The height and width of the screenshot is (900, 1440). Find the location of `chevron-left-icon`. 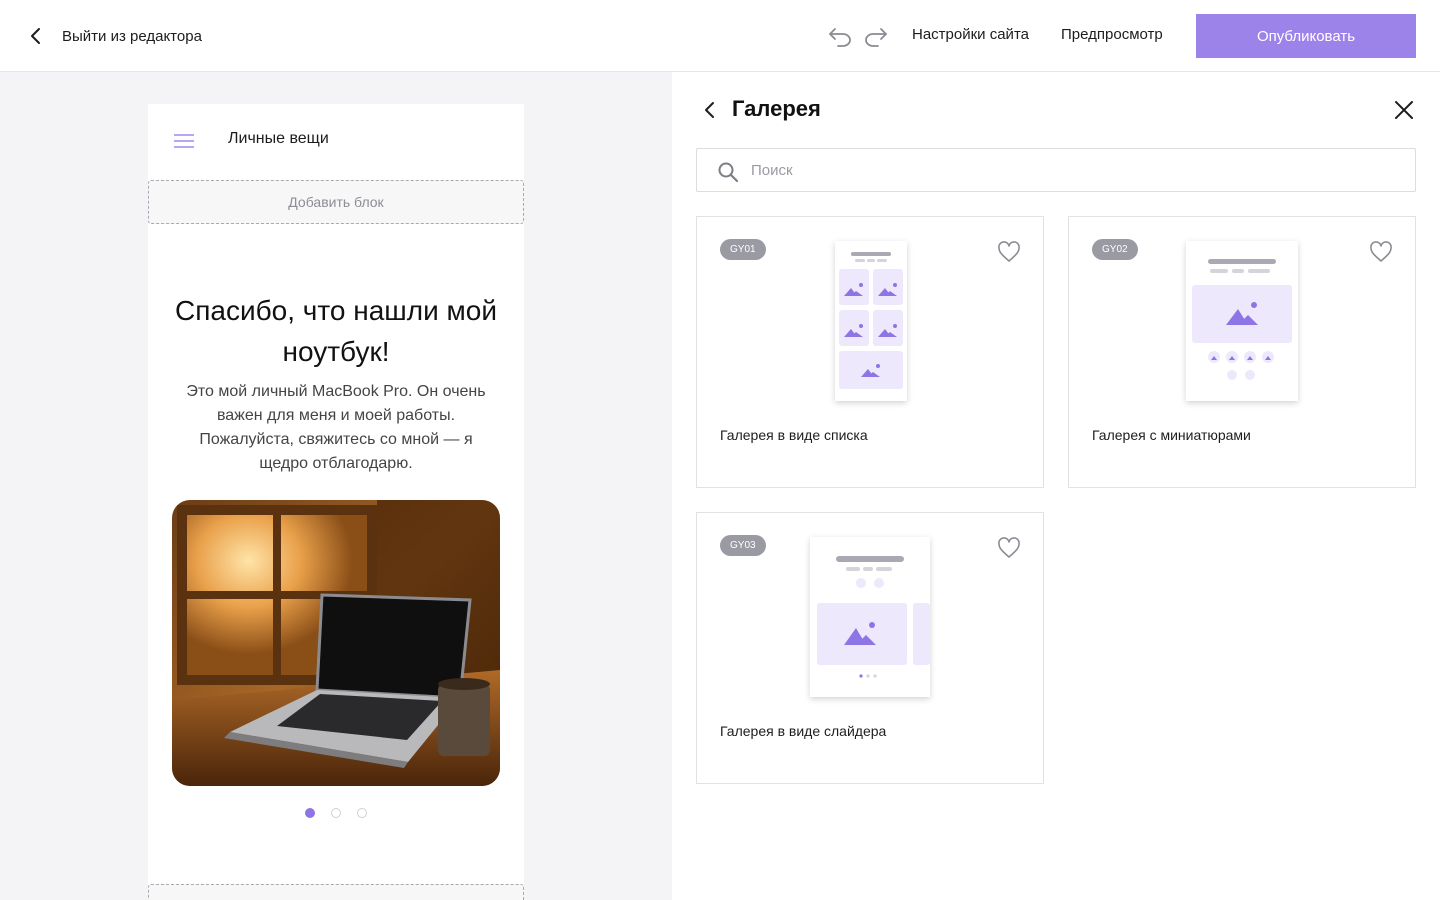

chevron-left-icon is located at coordinates (35, 36).